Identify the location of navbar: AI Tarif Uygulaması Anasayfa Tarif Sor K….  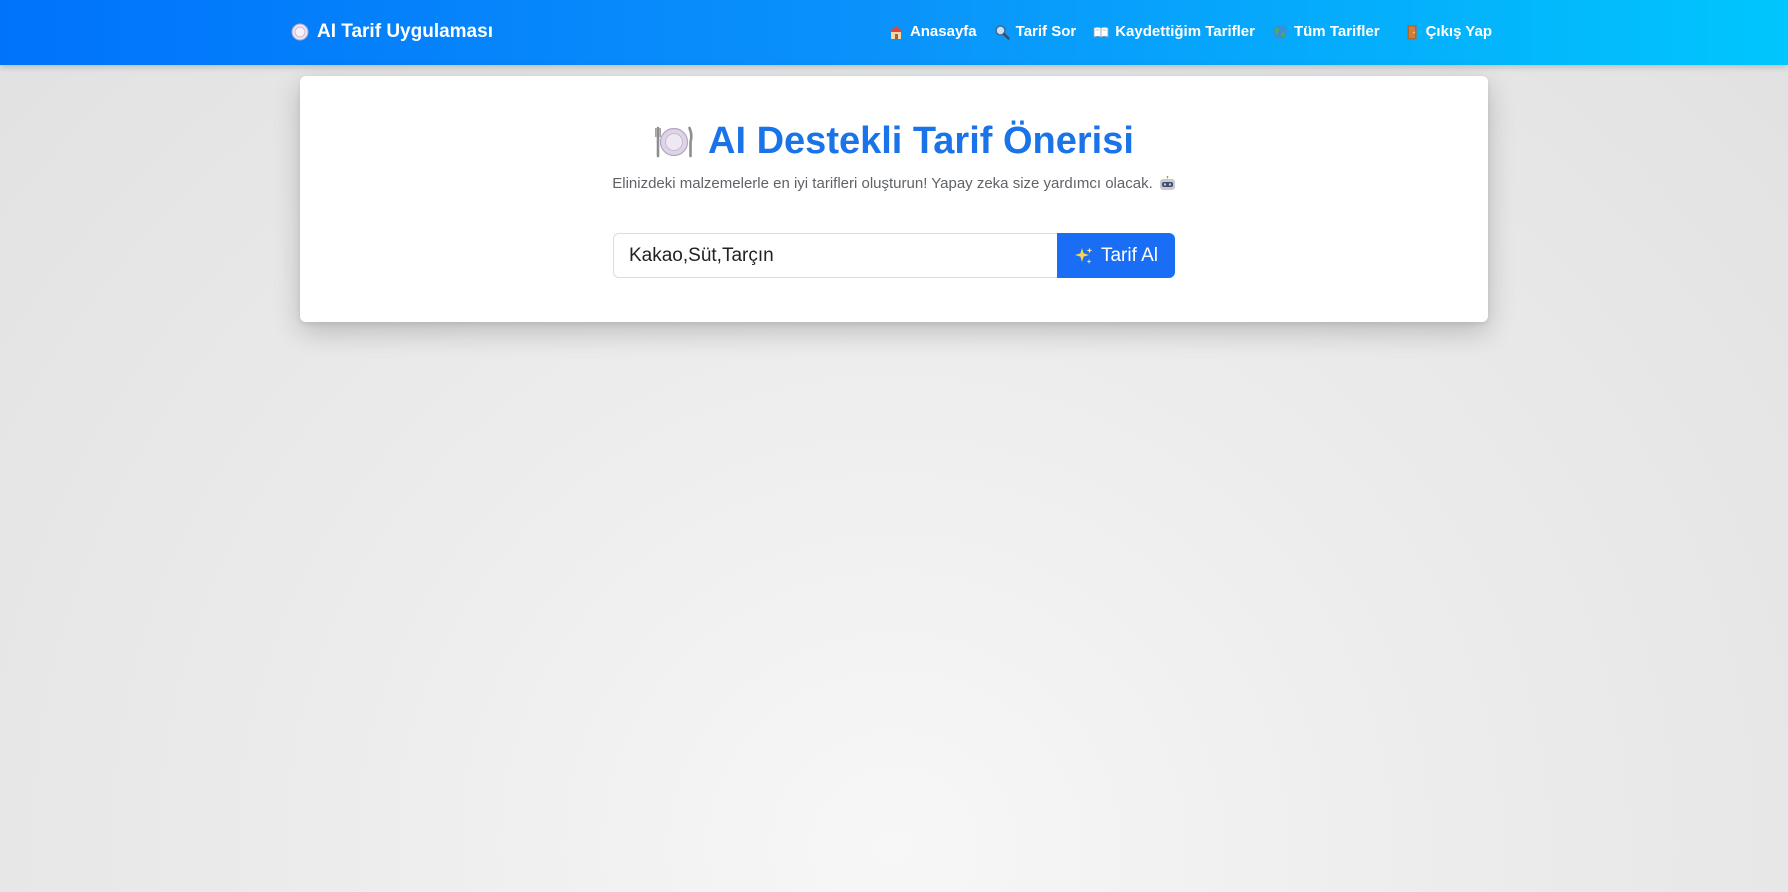
(894, 32).